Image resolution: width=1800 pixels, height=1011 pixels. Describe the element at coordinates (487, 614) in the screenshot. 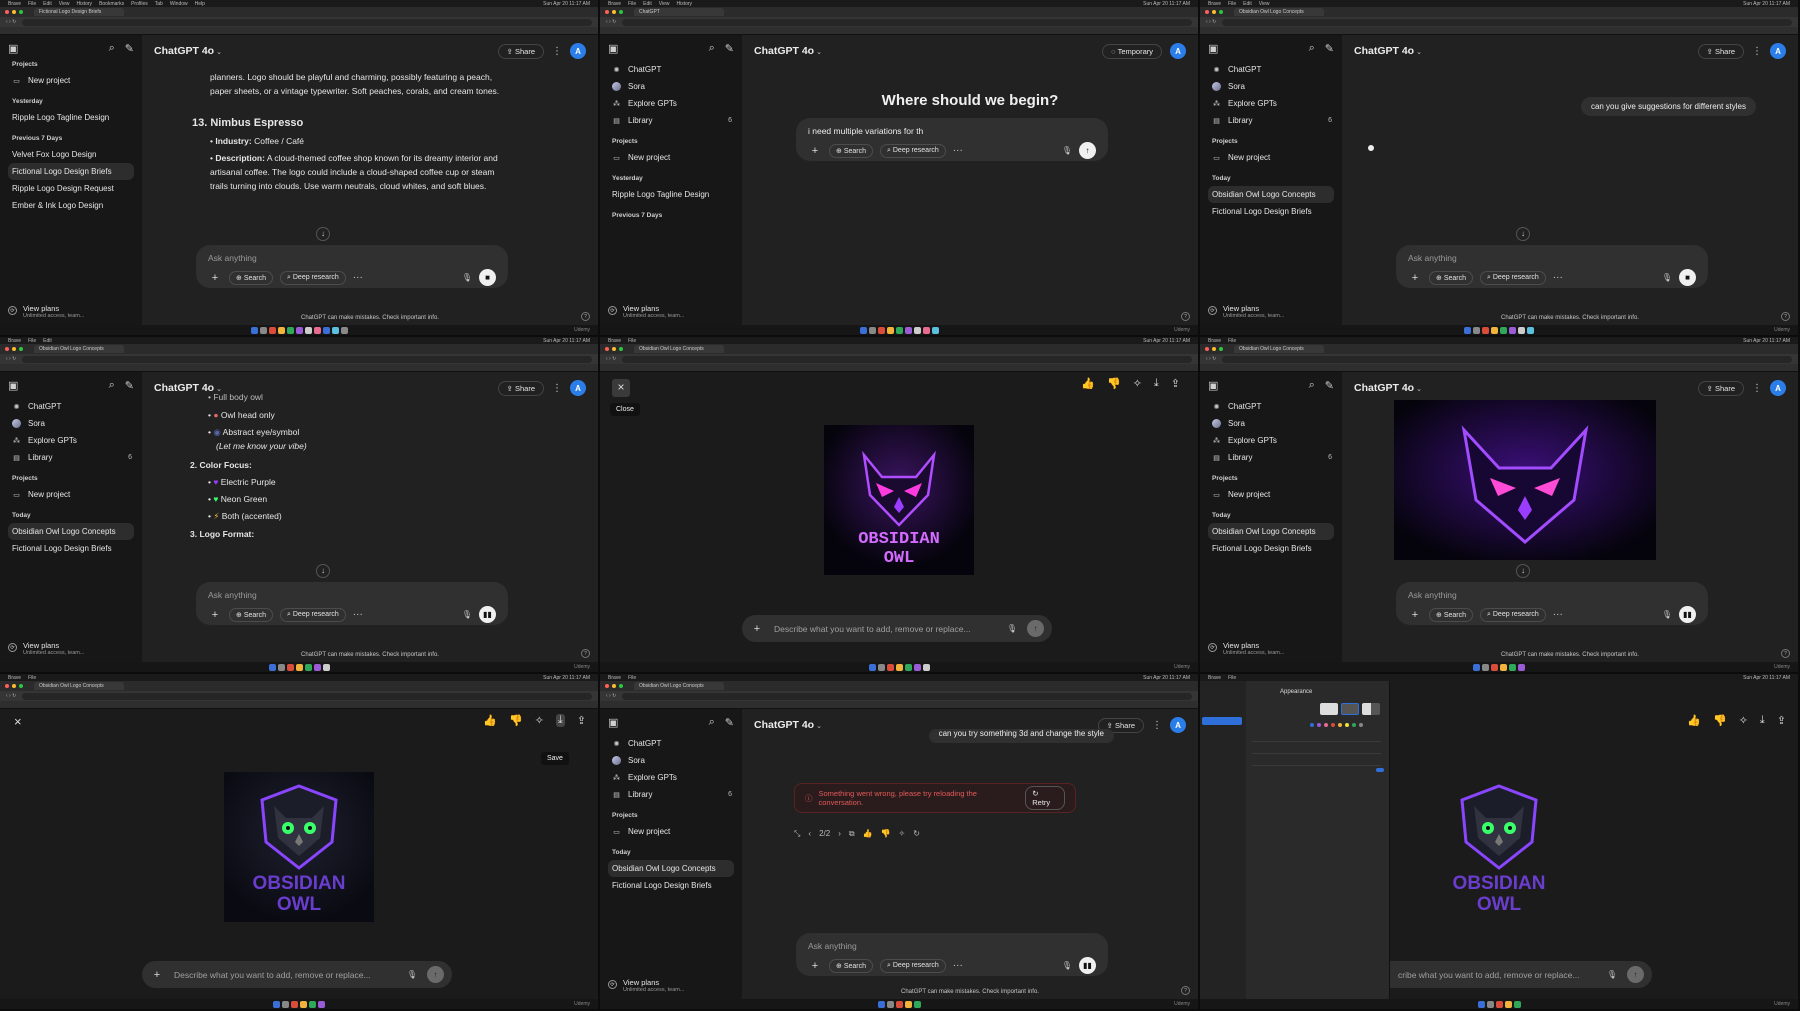

I see `voice-button: ▮▮` at that location.